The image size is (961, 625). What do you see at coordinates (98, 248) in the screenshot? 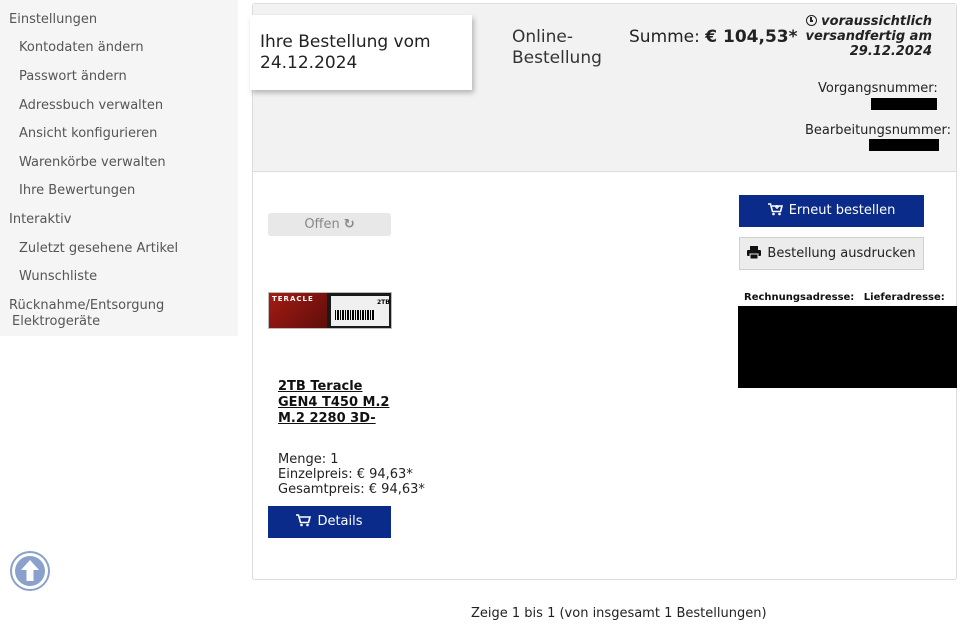
I see `sidebar-item-zuletzt-gesehen: Zuletzt gesehene Artikel` at bounding box center [98, 248].